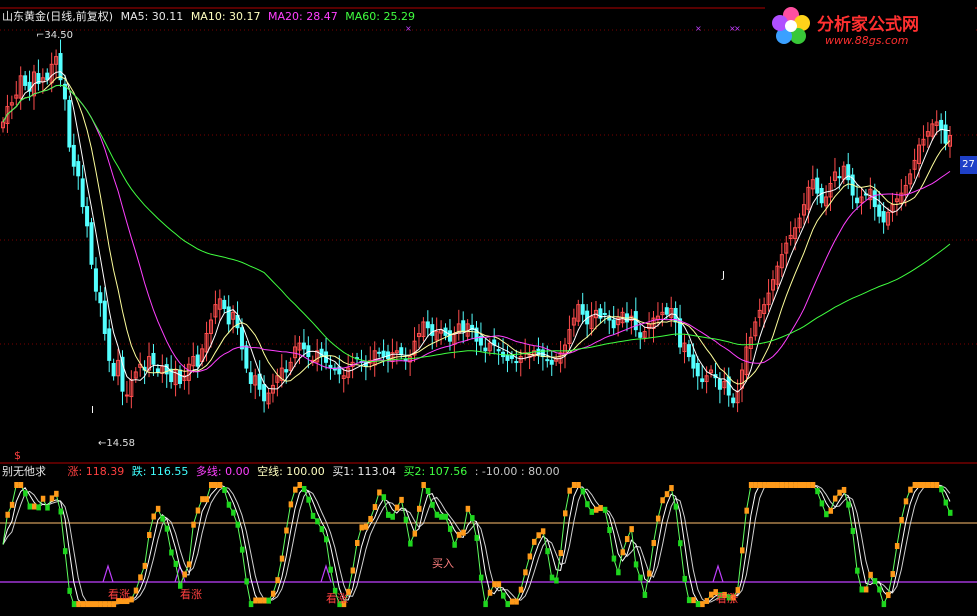 Image resolution: width=977 pixels, height=616 pixels. Describe the element at coordinates (868, 25) in the screenshot. I see `logo-name: 分析家公式网` at that location.